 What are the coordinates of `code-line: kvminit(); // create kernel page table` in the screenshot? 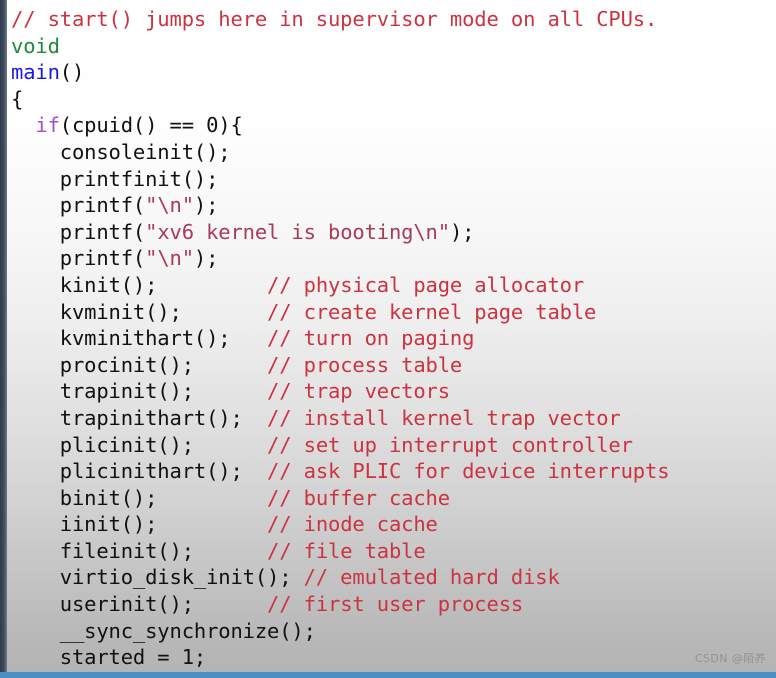 It's located at (391, 312).